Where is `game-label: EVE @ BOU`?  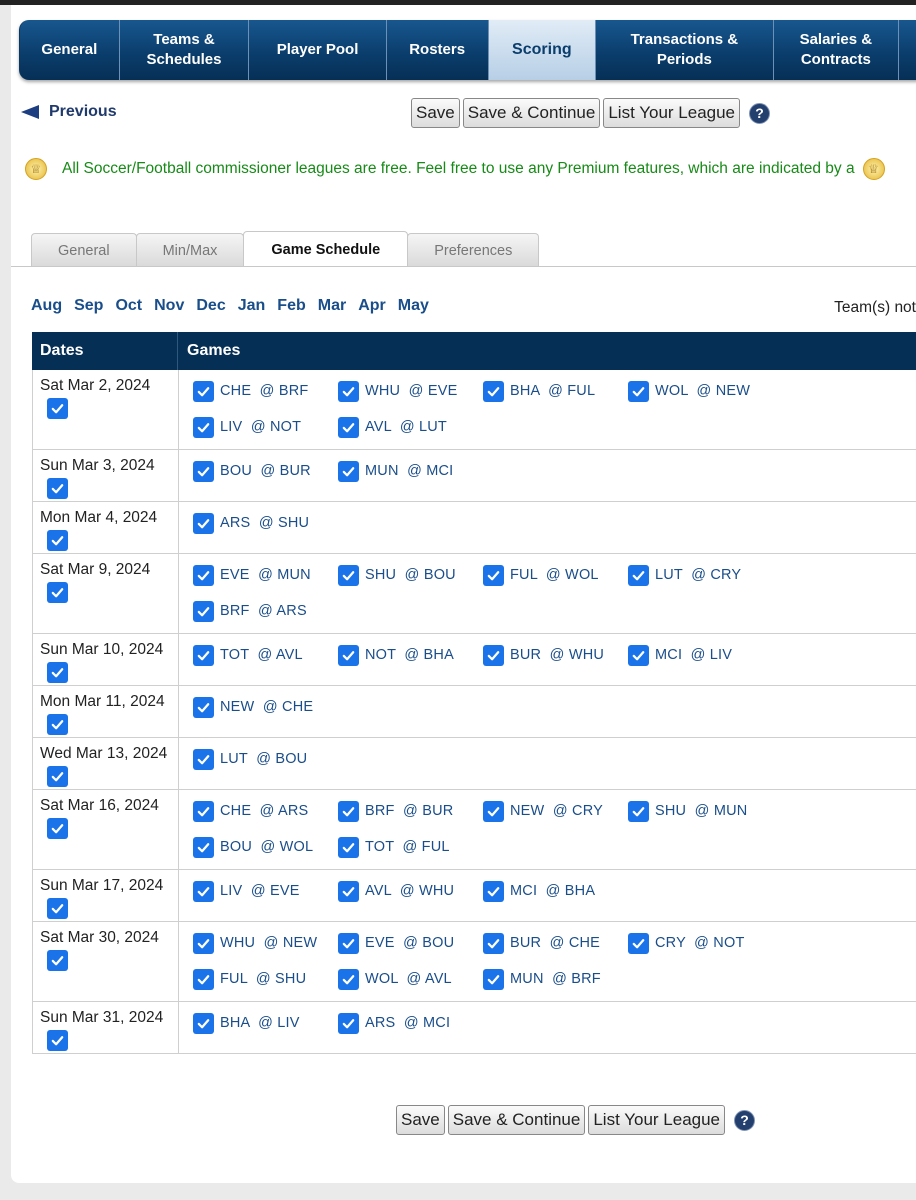
game-label: EVE @ BOU is located at coordinates (409, 943).